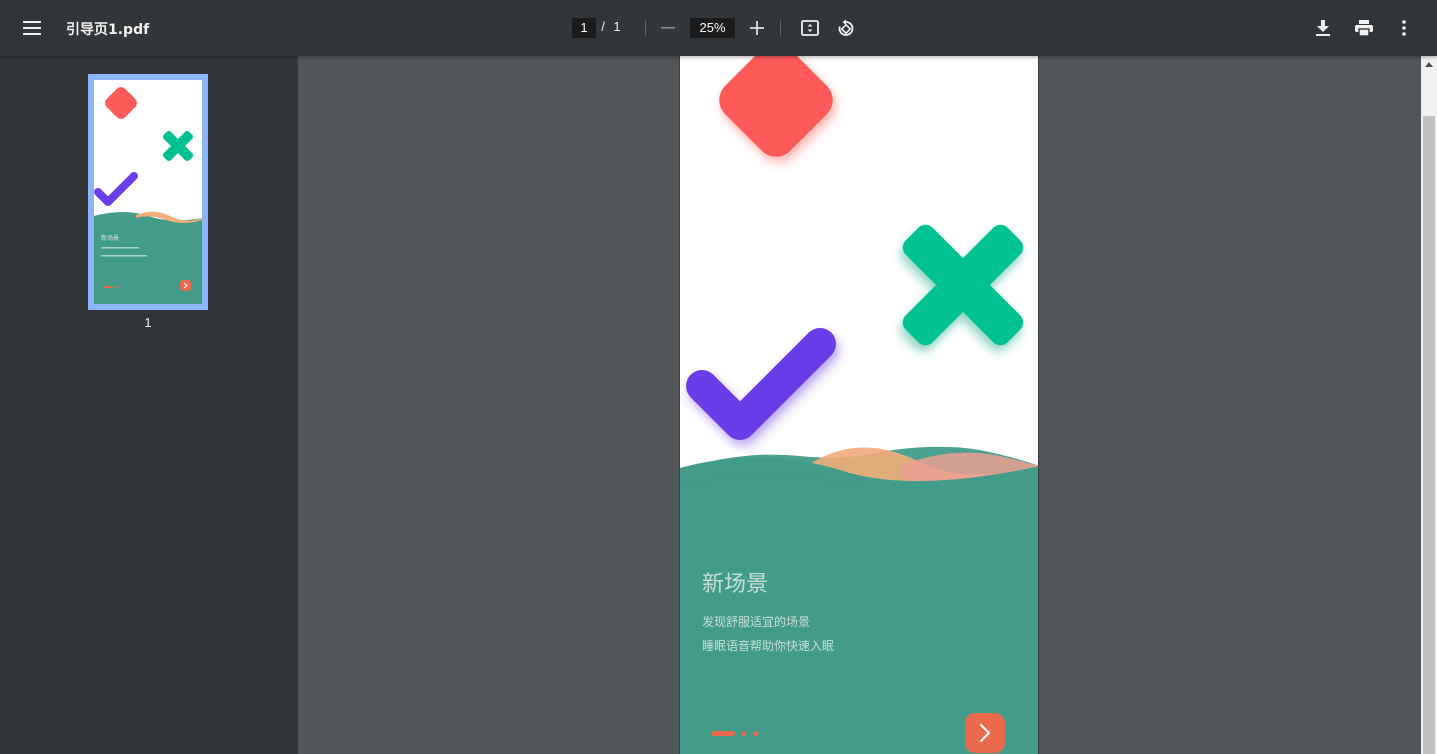 Image resolution: width=1437 pixels, height=754 pixels. I want to click on next-arrow-icon, so click(985, 733).